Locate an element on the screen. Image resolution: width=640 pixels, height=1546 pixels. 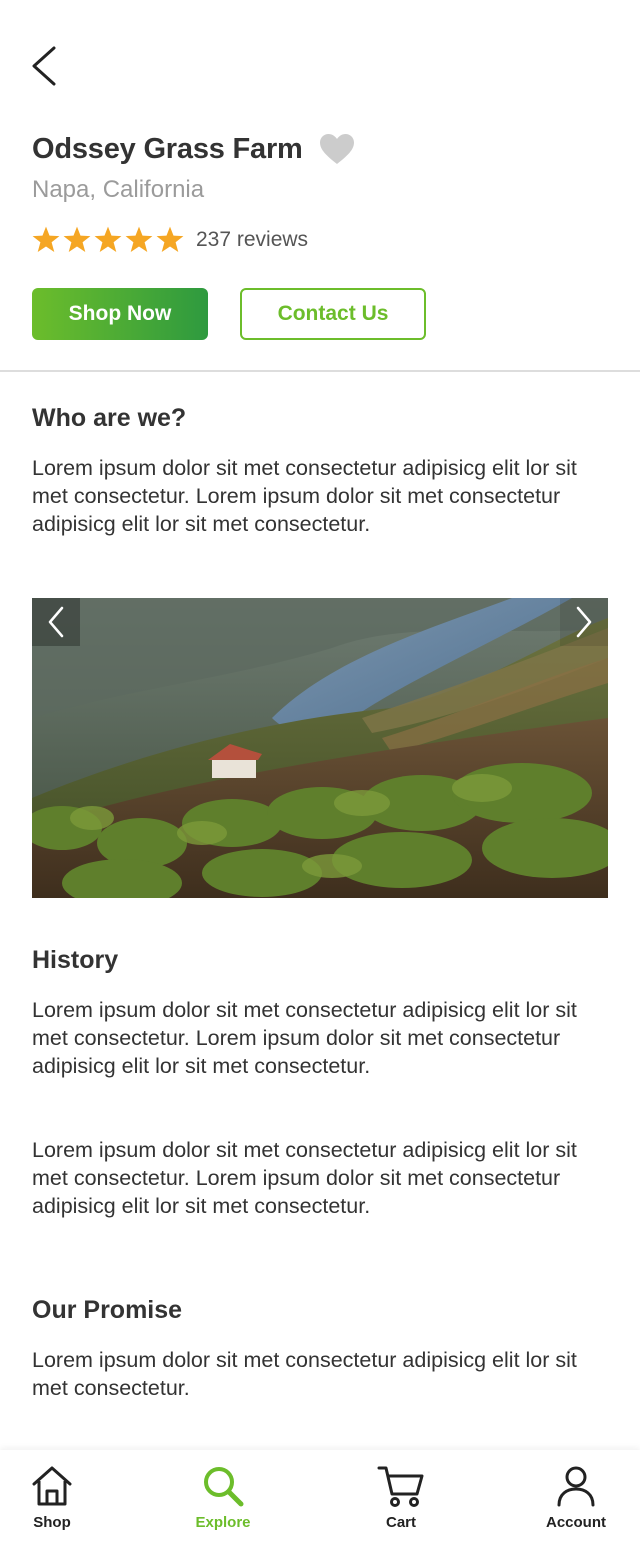
shop-now-button: Shop Now is located at coordinates (120, 314).